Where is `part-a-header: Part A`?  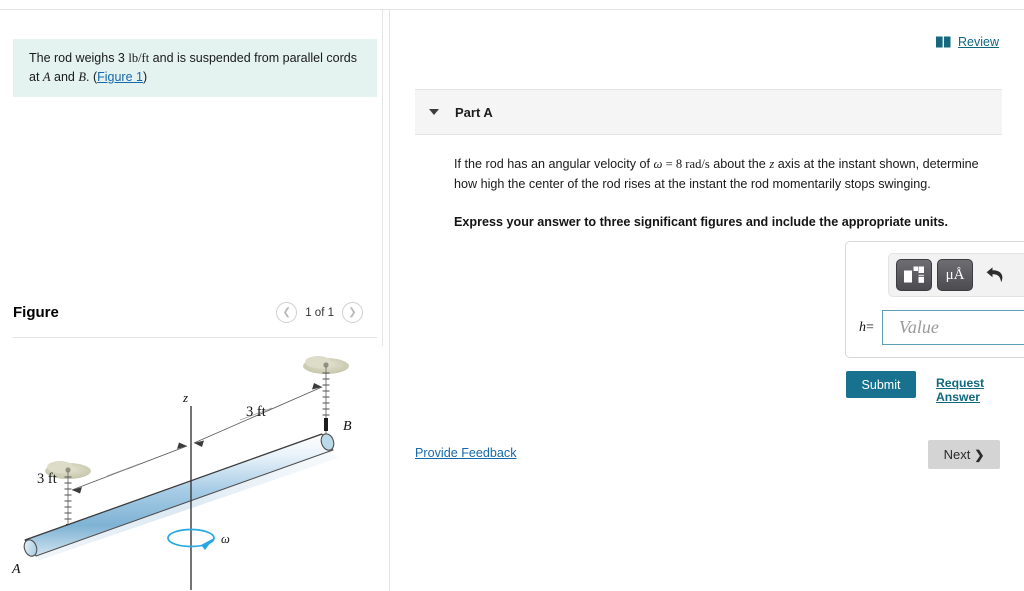
part-a-header: Part A is located at coordinates (708, 112).